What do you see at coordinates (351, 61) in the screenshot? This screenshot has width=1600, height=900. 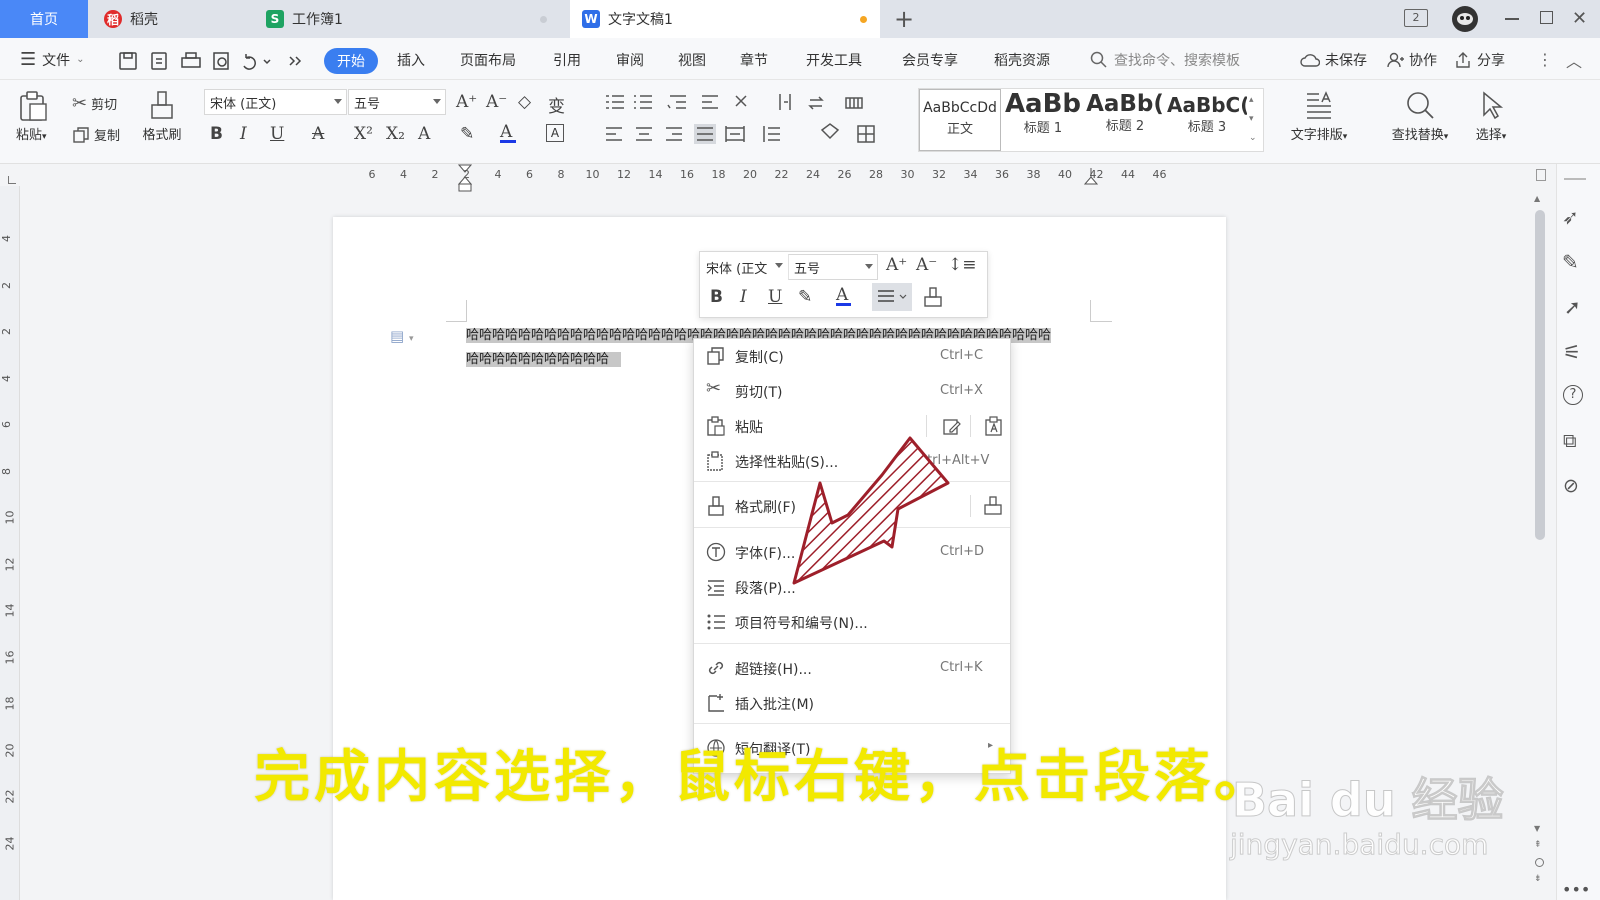 I see `tab-start: 开始` at bounding box center [351, 61].